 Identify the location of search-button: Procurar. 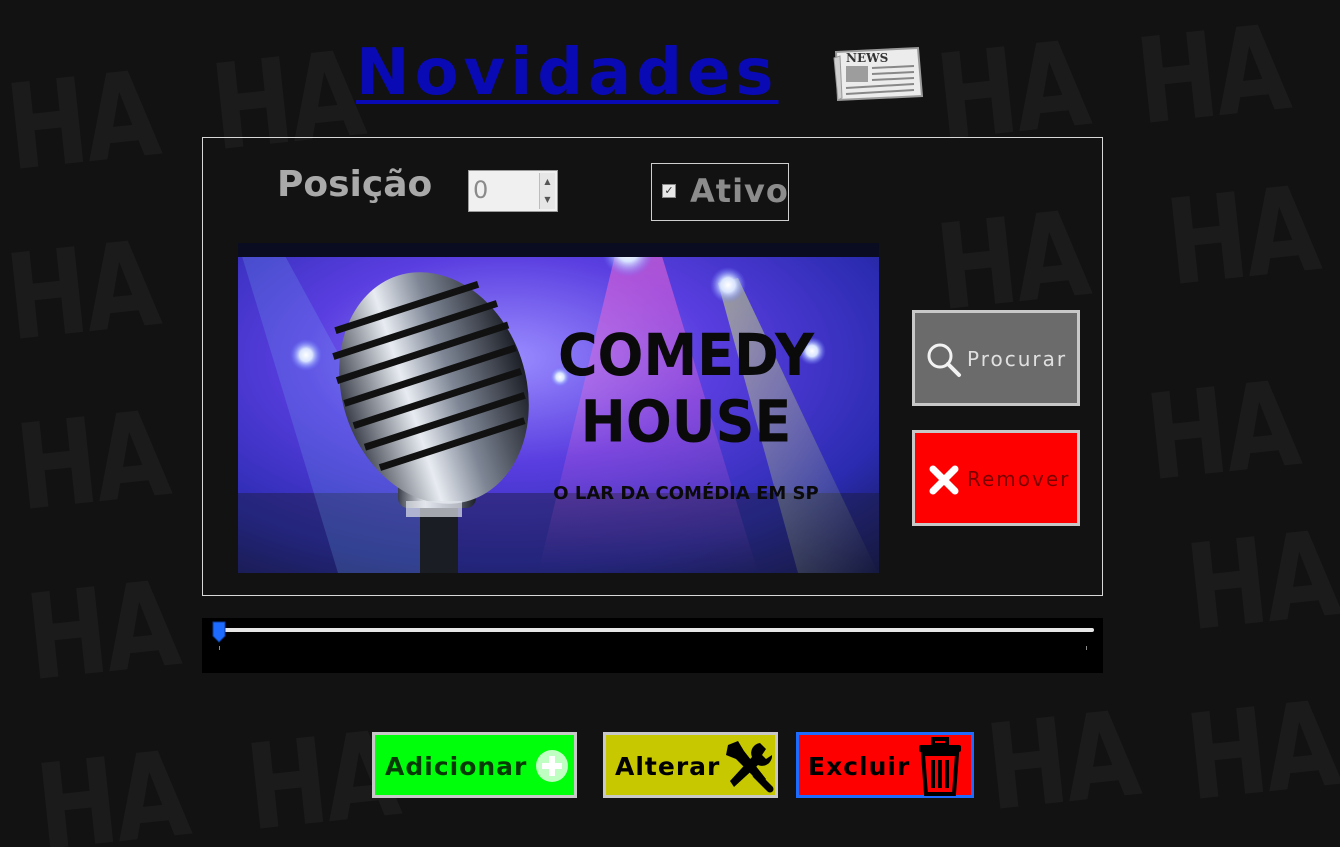
(996, 358).